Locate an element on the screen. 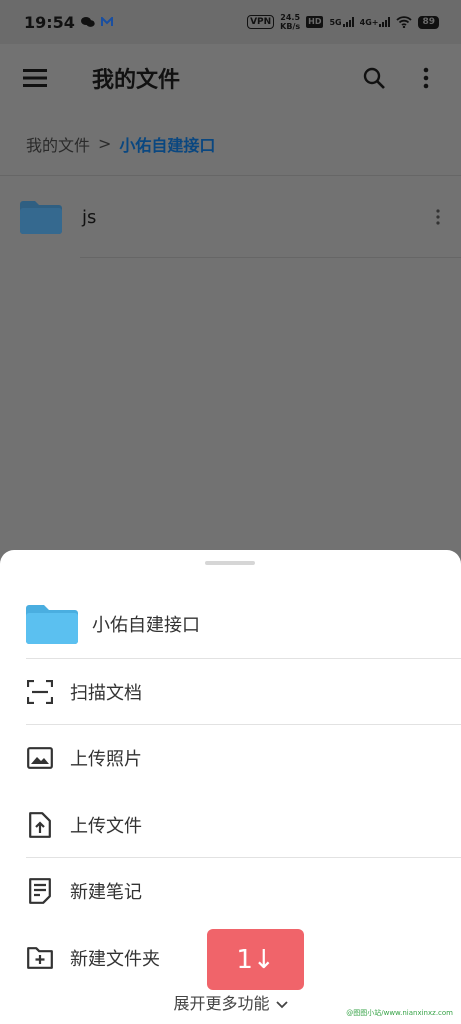 The image size is (461, 1024). expand-more-label: 展开更多功能 is located at coordinates (221, 1003).